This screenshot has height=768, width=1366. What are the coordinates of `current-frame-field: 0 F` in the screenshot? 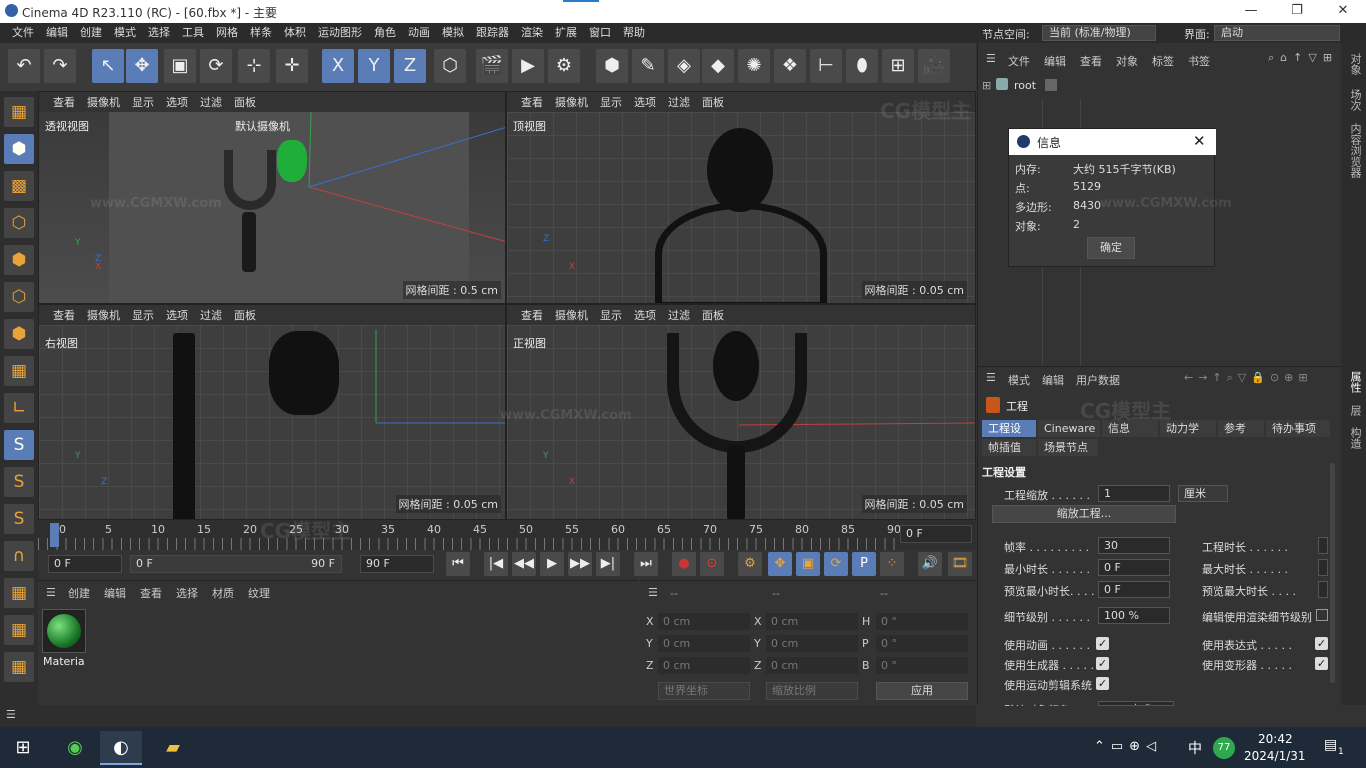 It's located at (936, 534).